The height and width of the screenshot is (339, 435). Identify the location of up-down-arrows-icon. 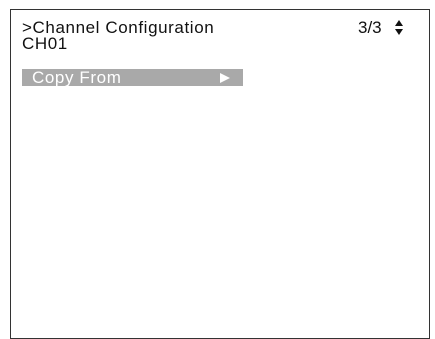
(399, 28).